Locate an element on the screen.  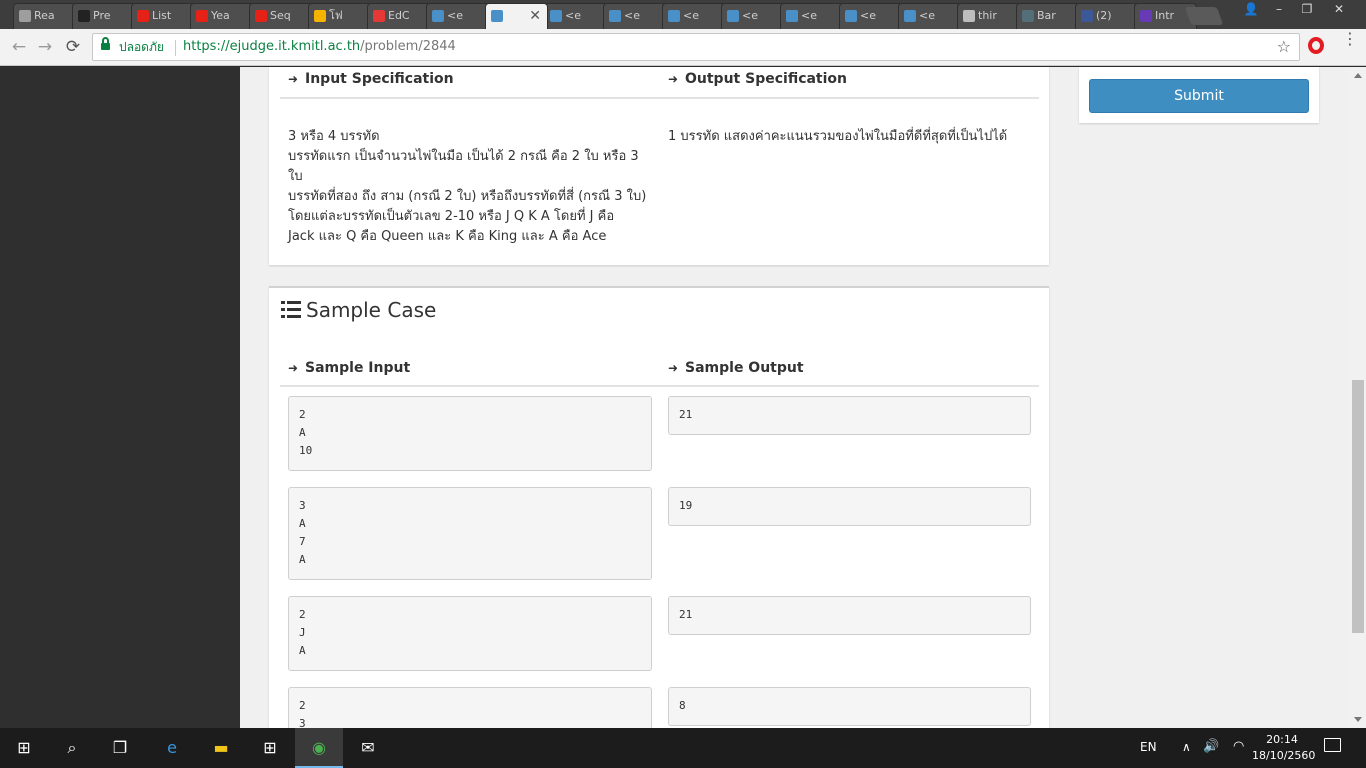
sample-divider is located at coordinates (659, 386).